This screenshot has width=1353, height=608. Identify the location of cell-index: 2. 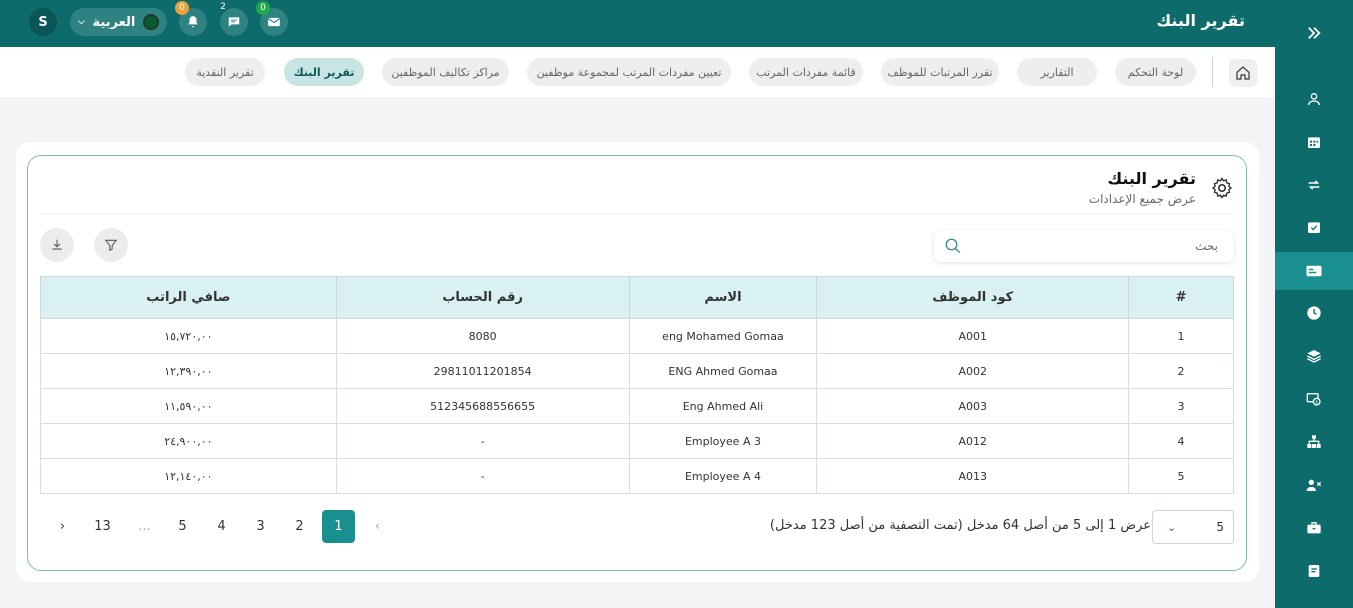
(1181, 371).